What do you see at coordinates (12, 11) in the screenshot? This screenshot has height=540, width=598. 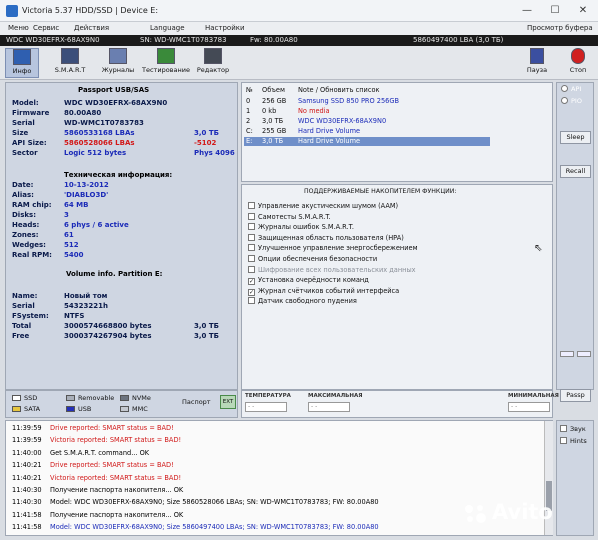 I see `app-icon` at bounding box center [12, 11].